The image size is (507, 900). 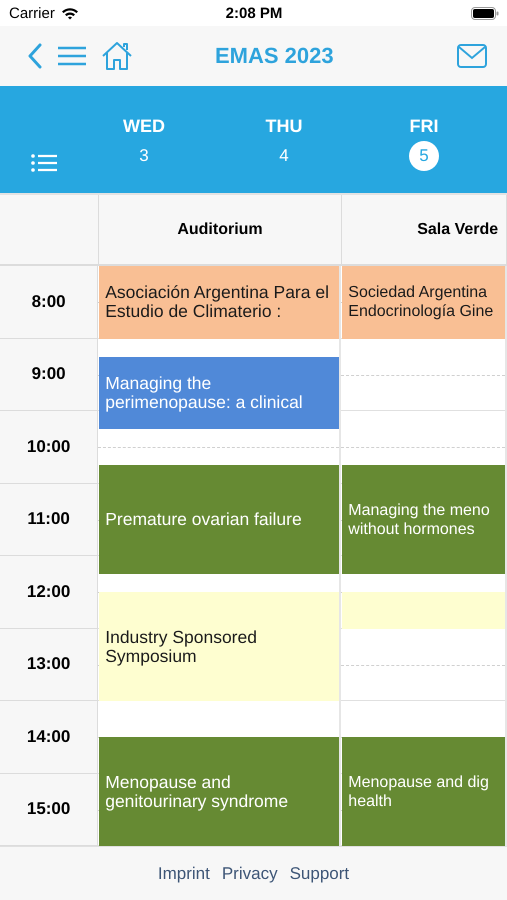 I want to click on room-header: Auditorium, so click(x=220, y=229).